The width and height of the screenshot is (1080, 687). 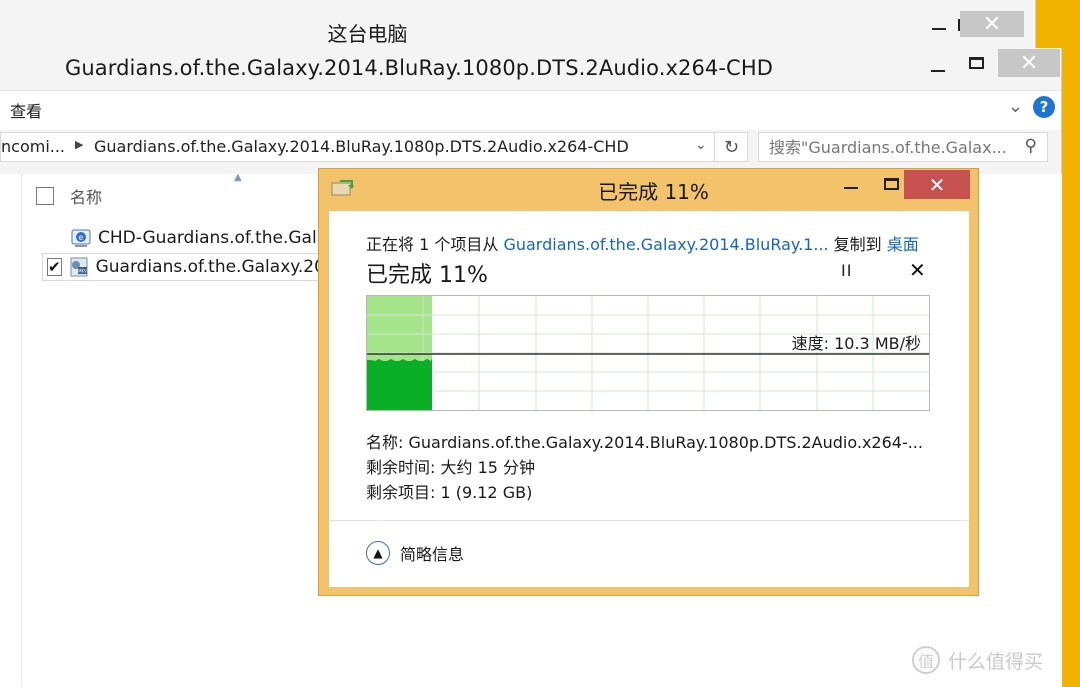 I want to click on list-item: ✔ MKV Guardians.of.the.Galaxy.201, so click(x=182, y=267).